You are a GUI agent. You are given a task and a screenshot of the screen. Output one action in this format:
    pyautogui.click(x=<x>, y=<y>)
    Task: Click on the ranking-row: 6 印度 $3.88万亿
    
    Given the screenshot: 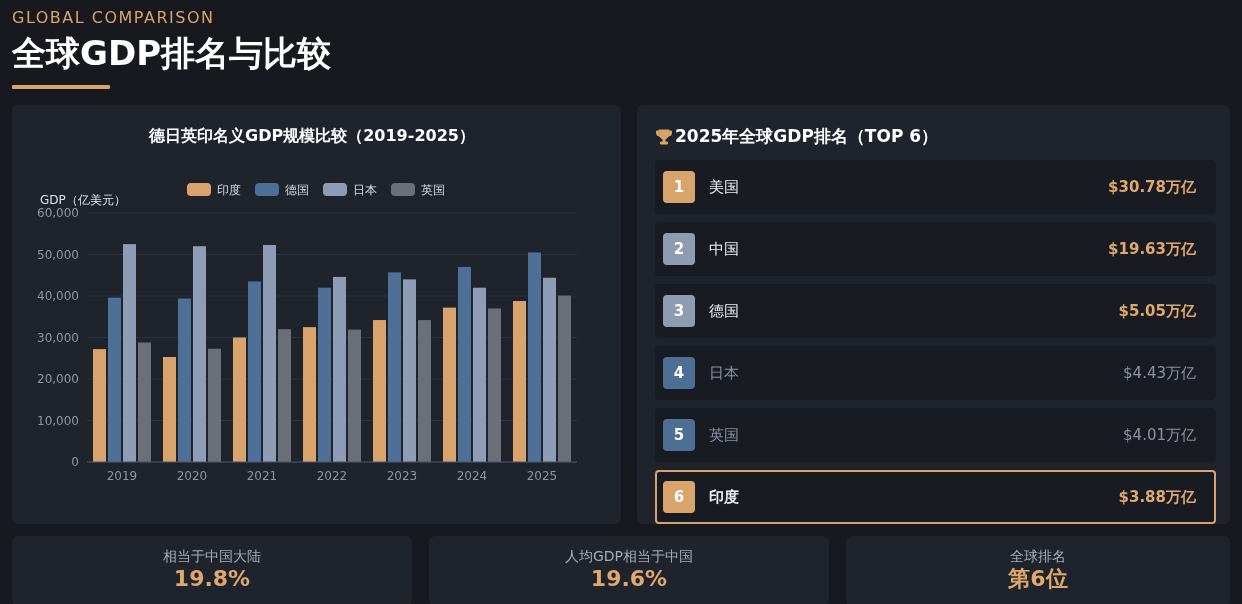 What is the action you would take?
    pyautogui.click(x=935, y=497)
    